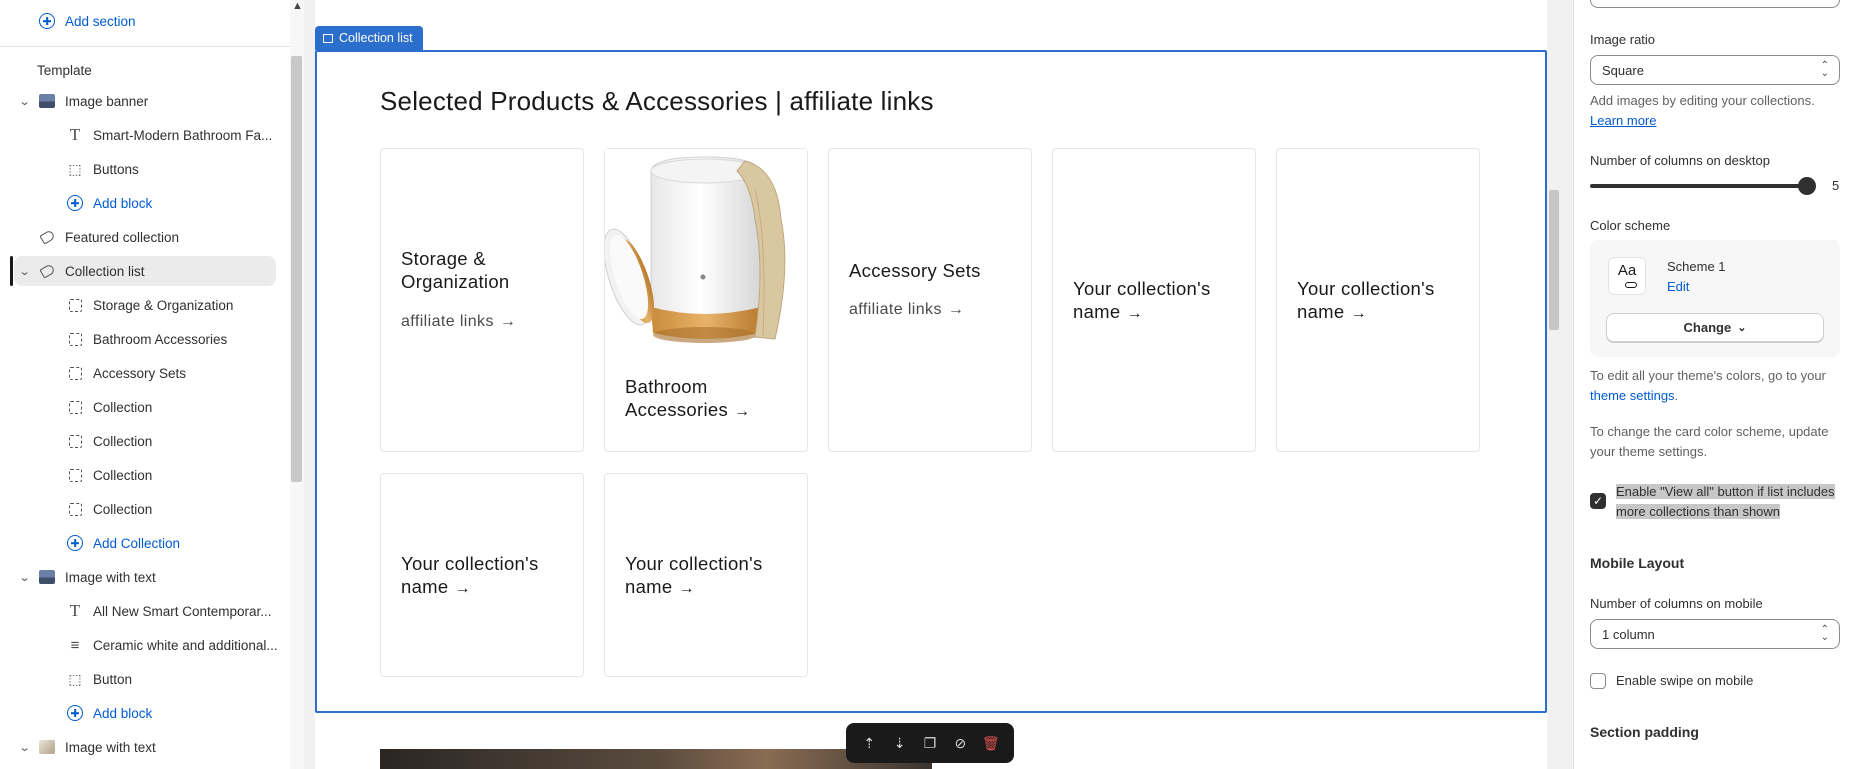 This screenshot has height=769, width=1851. Describe the element at coordinates (11, 271) in the screenshot. I see `selected-indicator` at that location.